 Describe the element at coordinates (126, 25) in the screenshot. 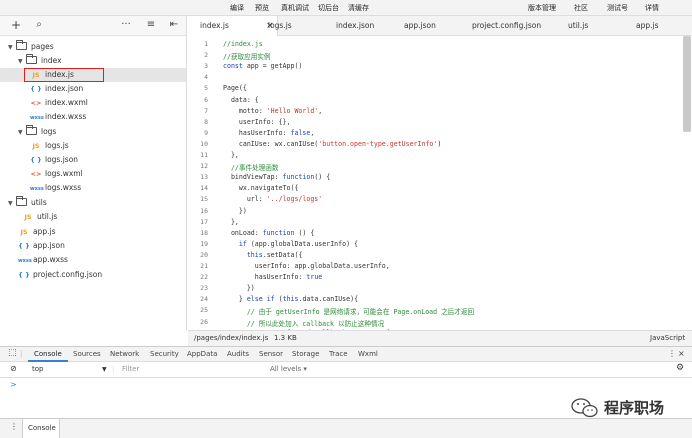

I see `more-icon: ···` at that location.